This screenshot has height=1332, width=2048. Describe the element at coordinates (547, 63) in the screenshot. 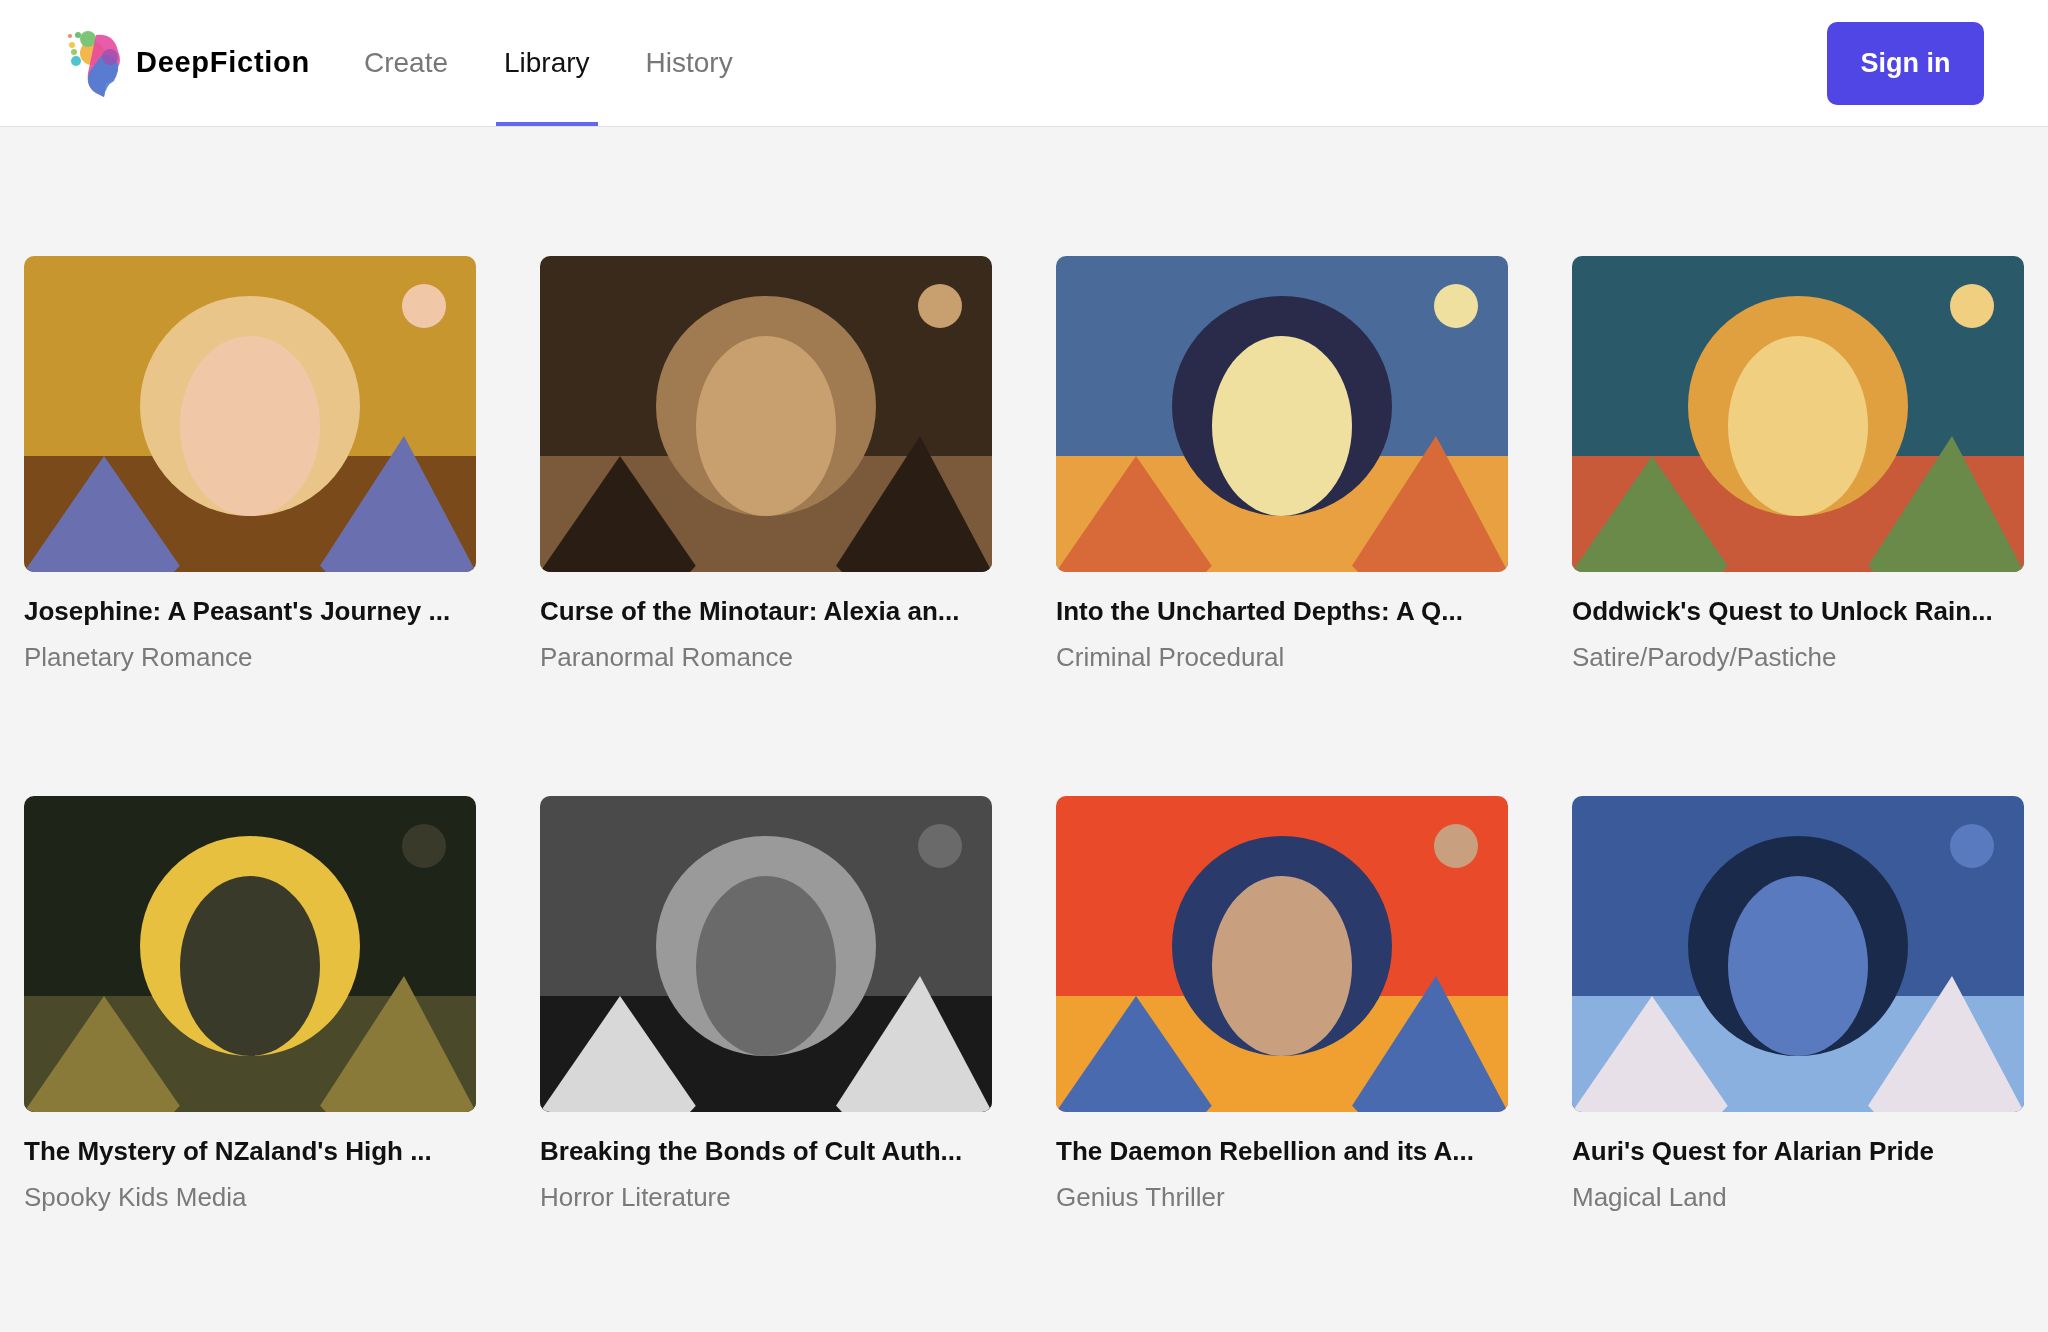

I see `nav-tab: Library` at that location.